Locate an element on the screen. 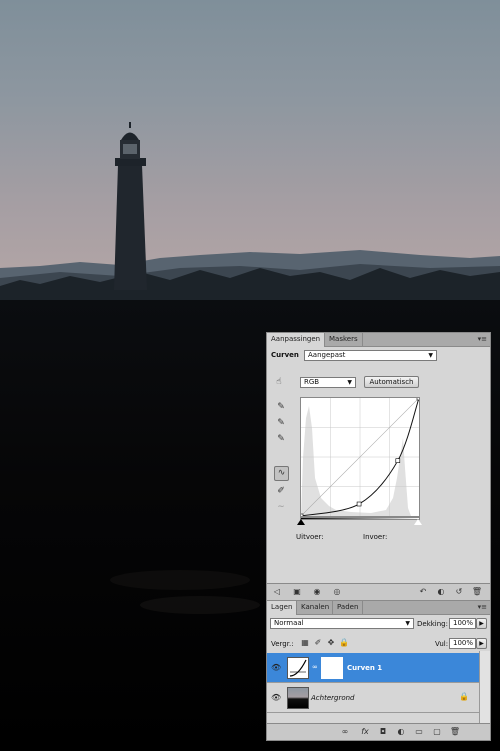  add-mask-icon: ◘ is located at coordinates (383, 732).